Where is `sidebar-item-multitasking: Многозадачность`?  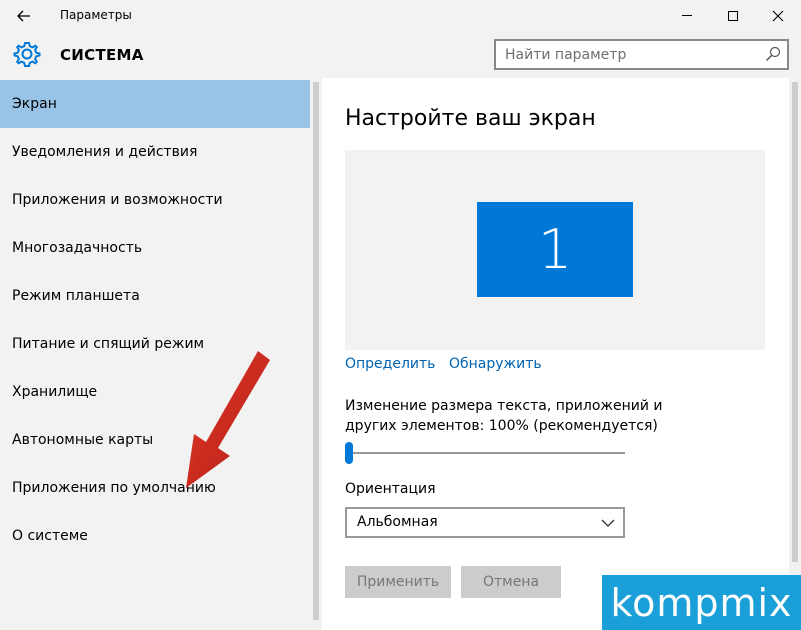
sidebar-item-multitasking: Многозадачность is located at coordinates (155, 248).